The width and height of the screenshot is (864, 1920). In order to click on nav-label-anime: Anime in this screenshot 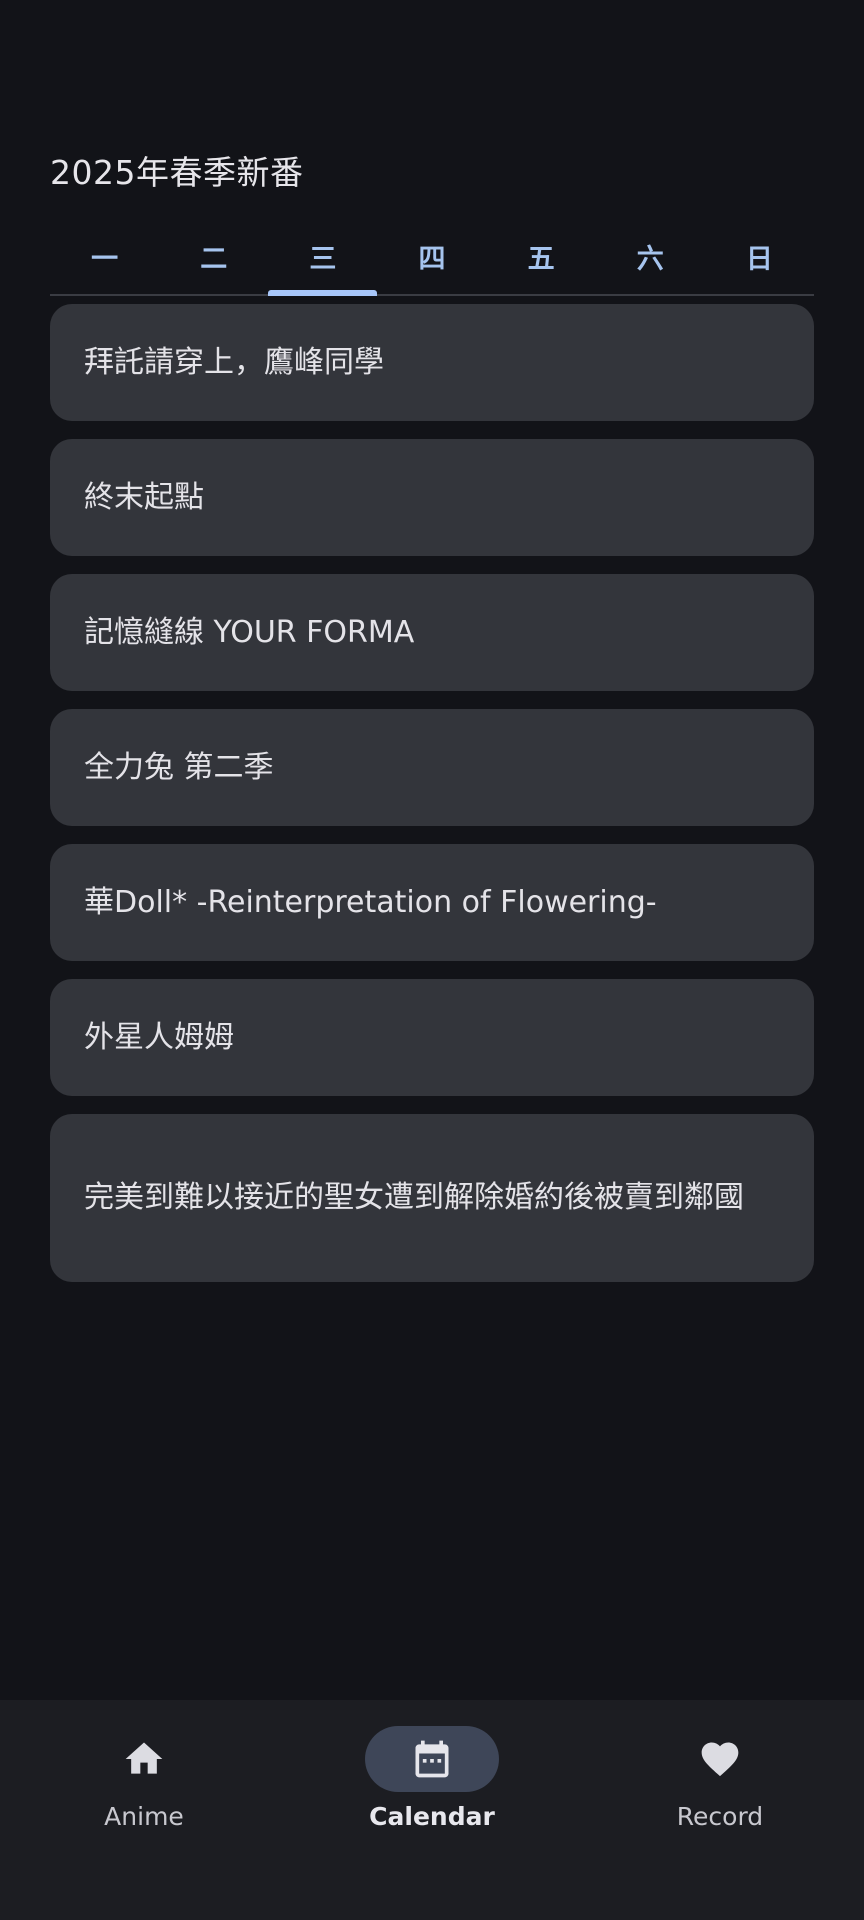, I will do `click(144, 1816)`.